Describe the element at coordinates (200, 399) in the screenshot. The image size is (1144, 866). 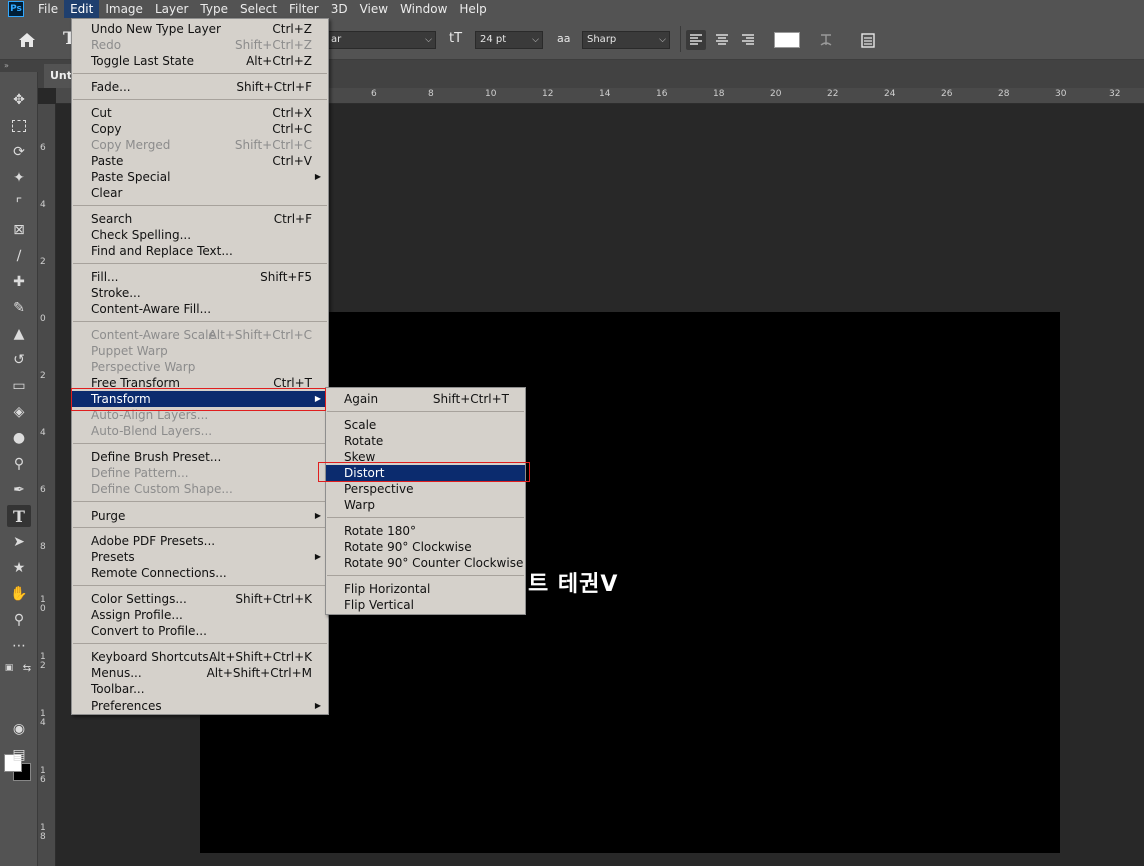
I see `menu-item-transform: Transform ▶` at that location.